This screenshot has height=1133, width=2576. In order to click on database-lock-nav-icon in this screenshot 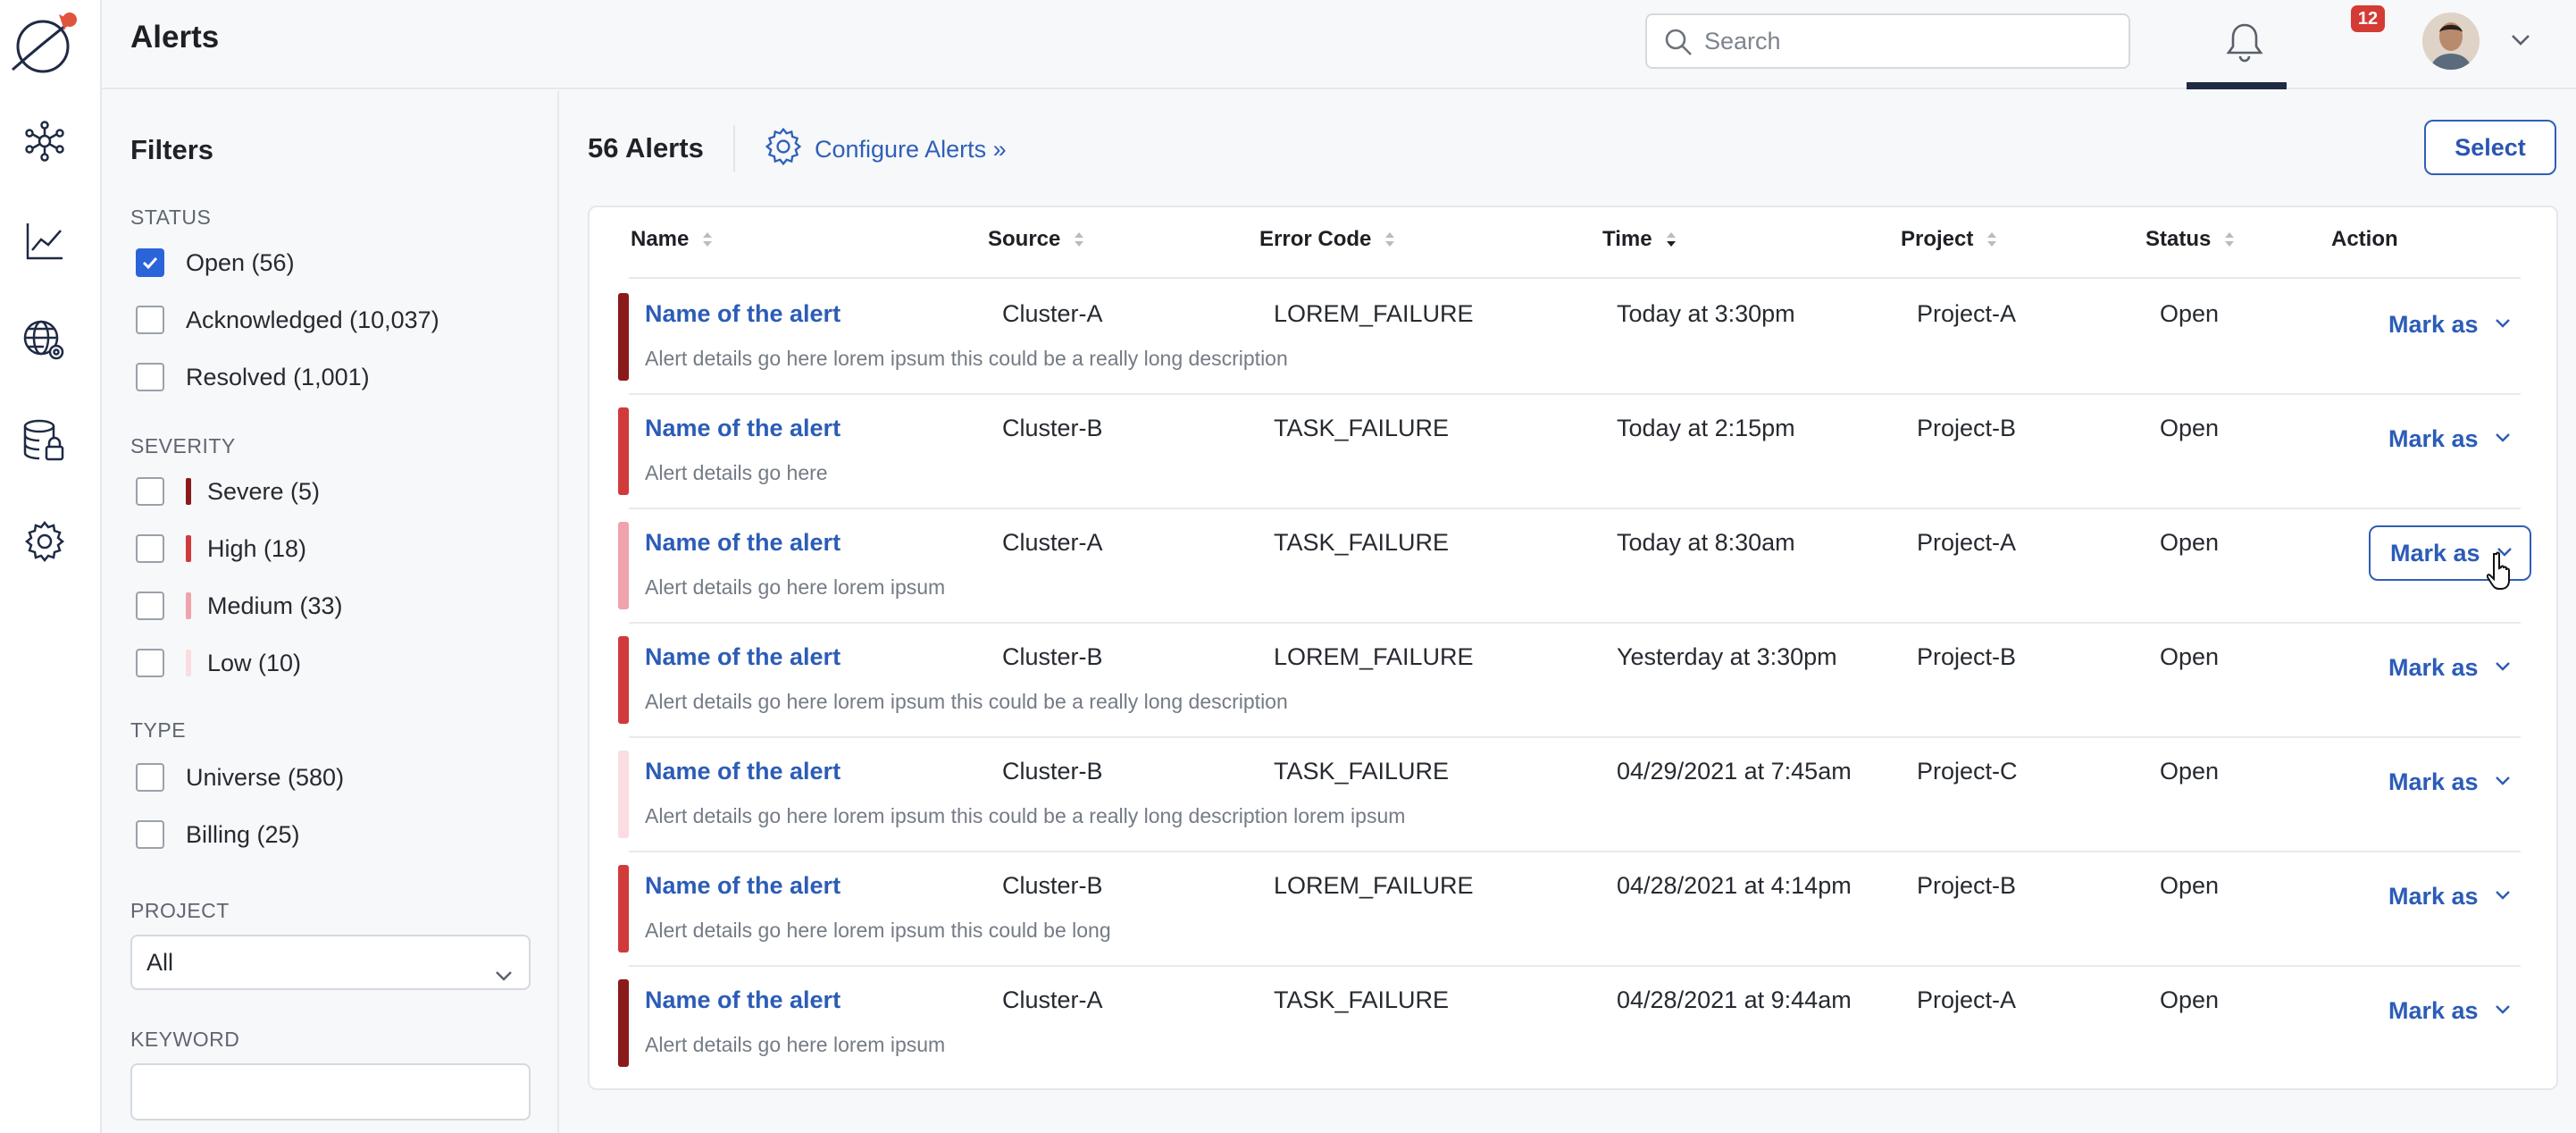, I will do `click(45, 441)`.